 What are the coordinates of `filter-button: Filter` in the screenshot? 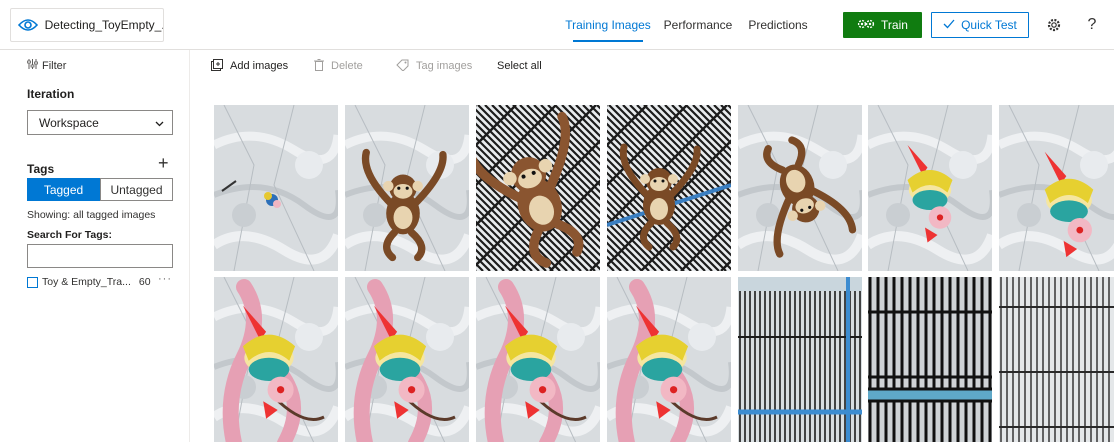 It's located at (46, 65).